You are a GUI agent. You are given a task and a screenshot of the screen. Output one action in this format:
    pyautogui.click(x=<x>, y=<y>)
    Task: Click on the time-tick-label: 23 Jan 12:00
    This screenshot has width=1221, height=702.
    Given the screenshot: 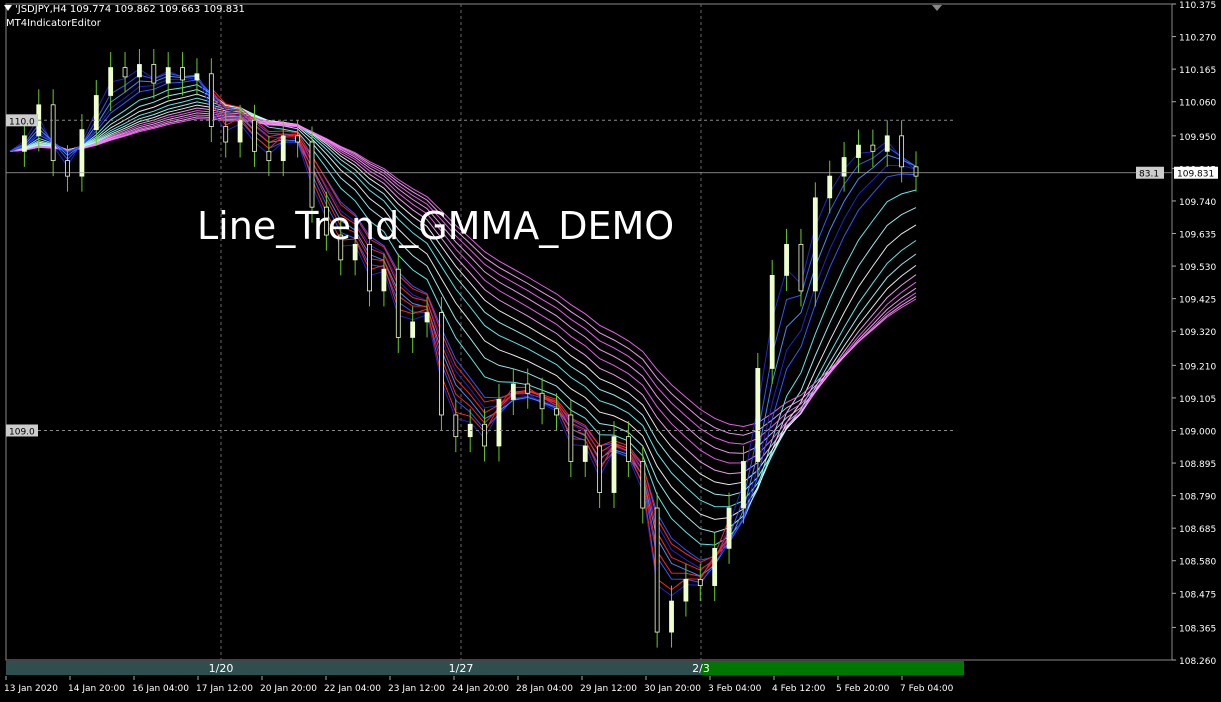 What is the action you would take?
    pyautogui.click(x=416, y=689)
    